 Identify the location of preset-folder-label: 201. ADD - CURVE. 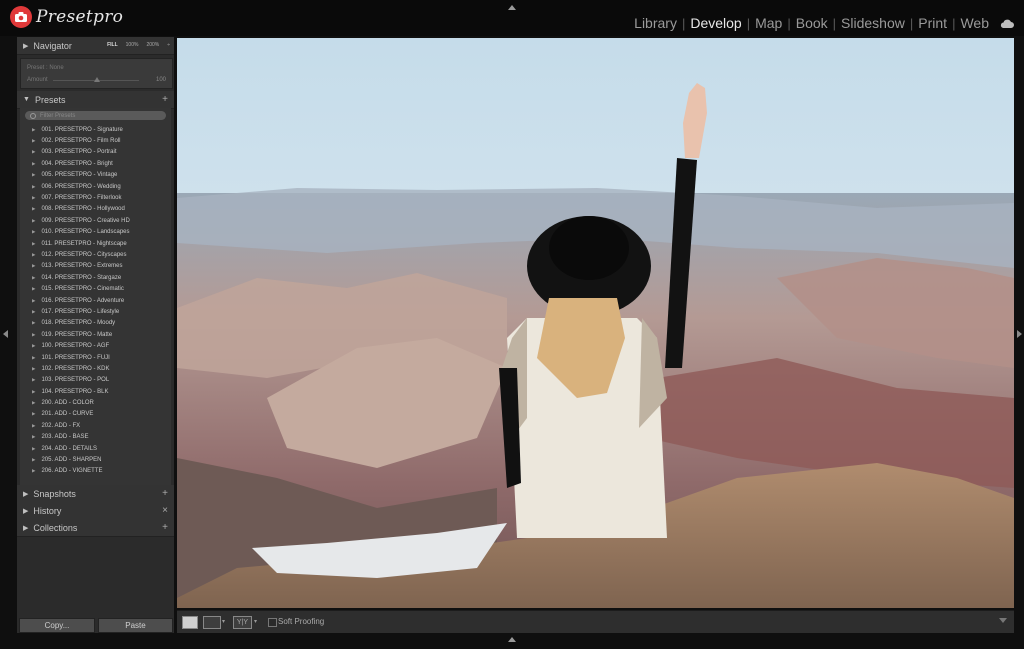
(67, 414).